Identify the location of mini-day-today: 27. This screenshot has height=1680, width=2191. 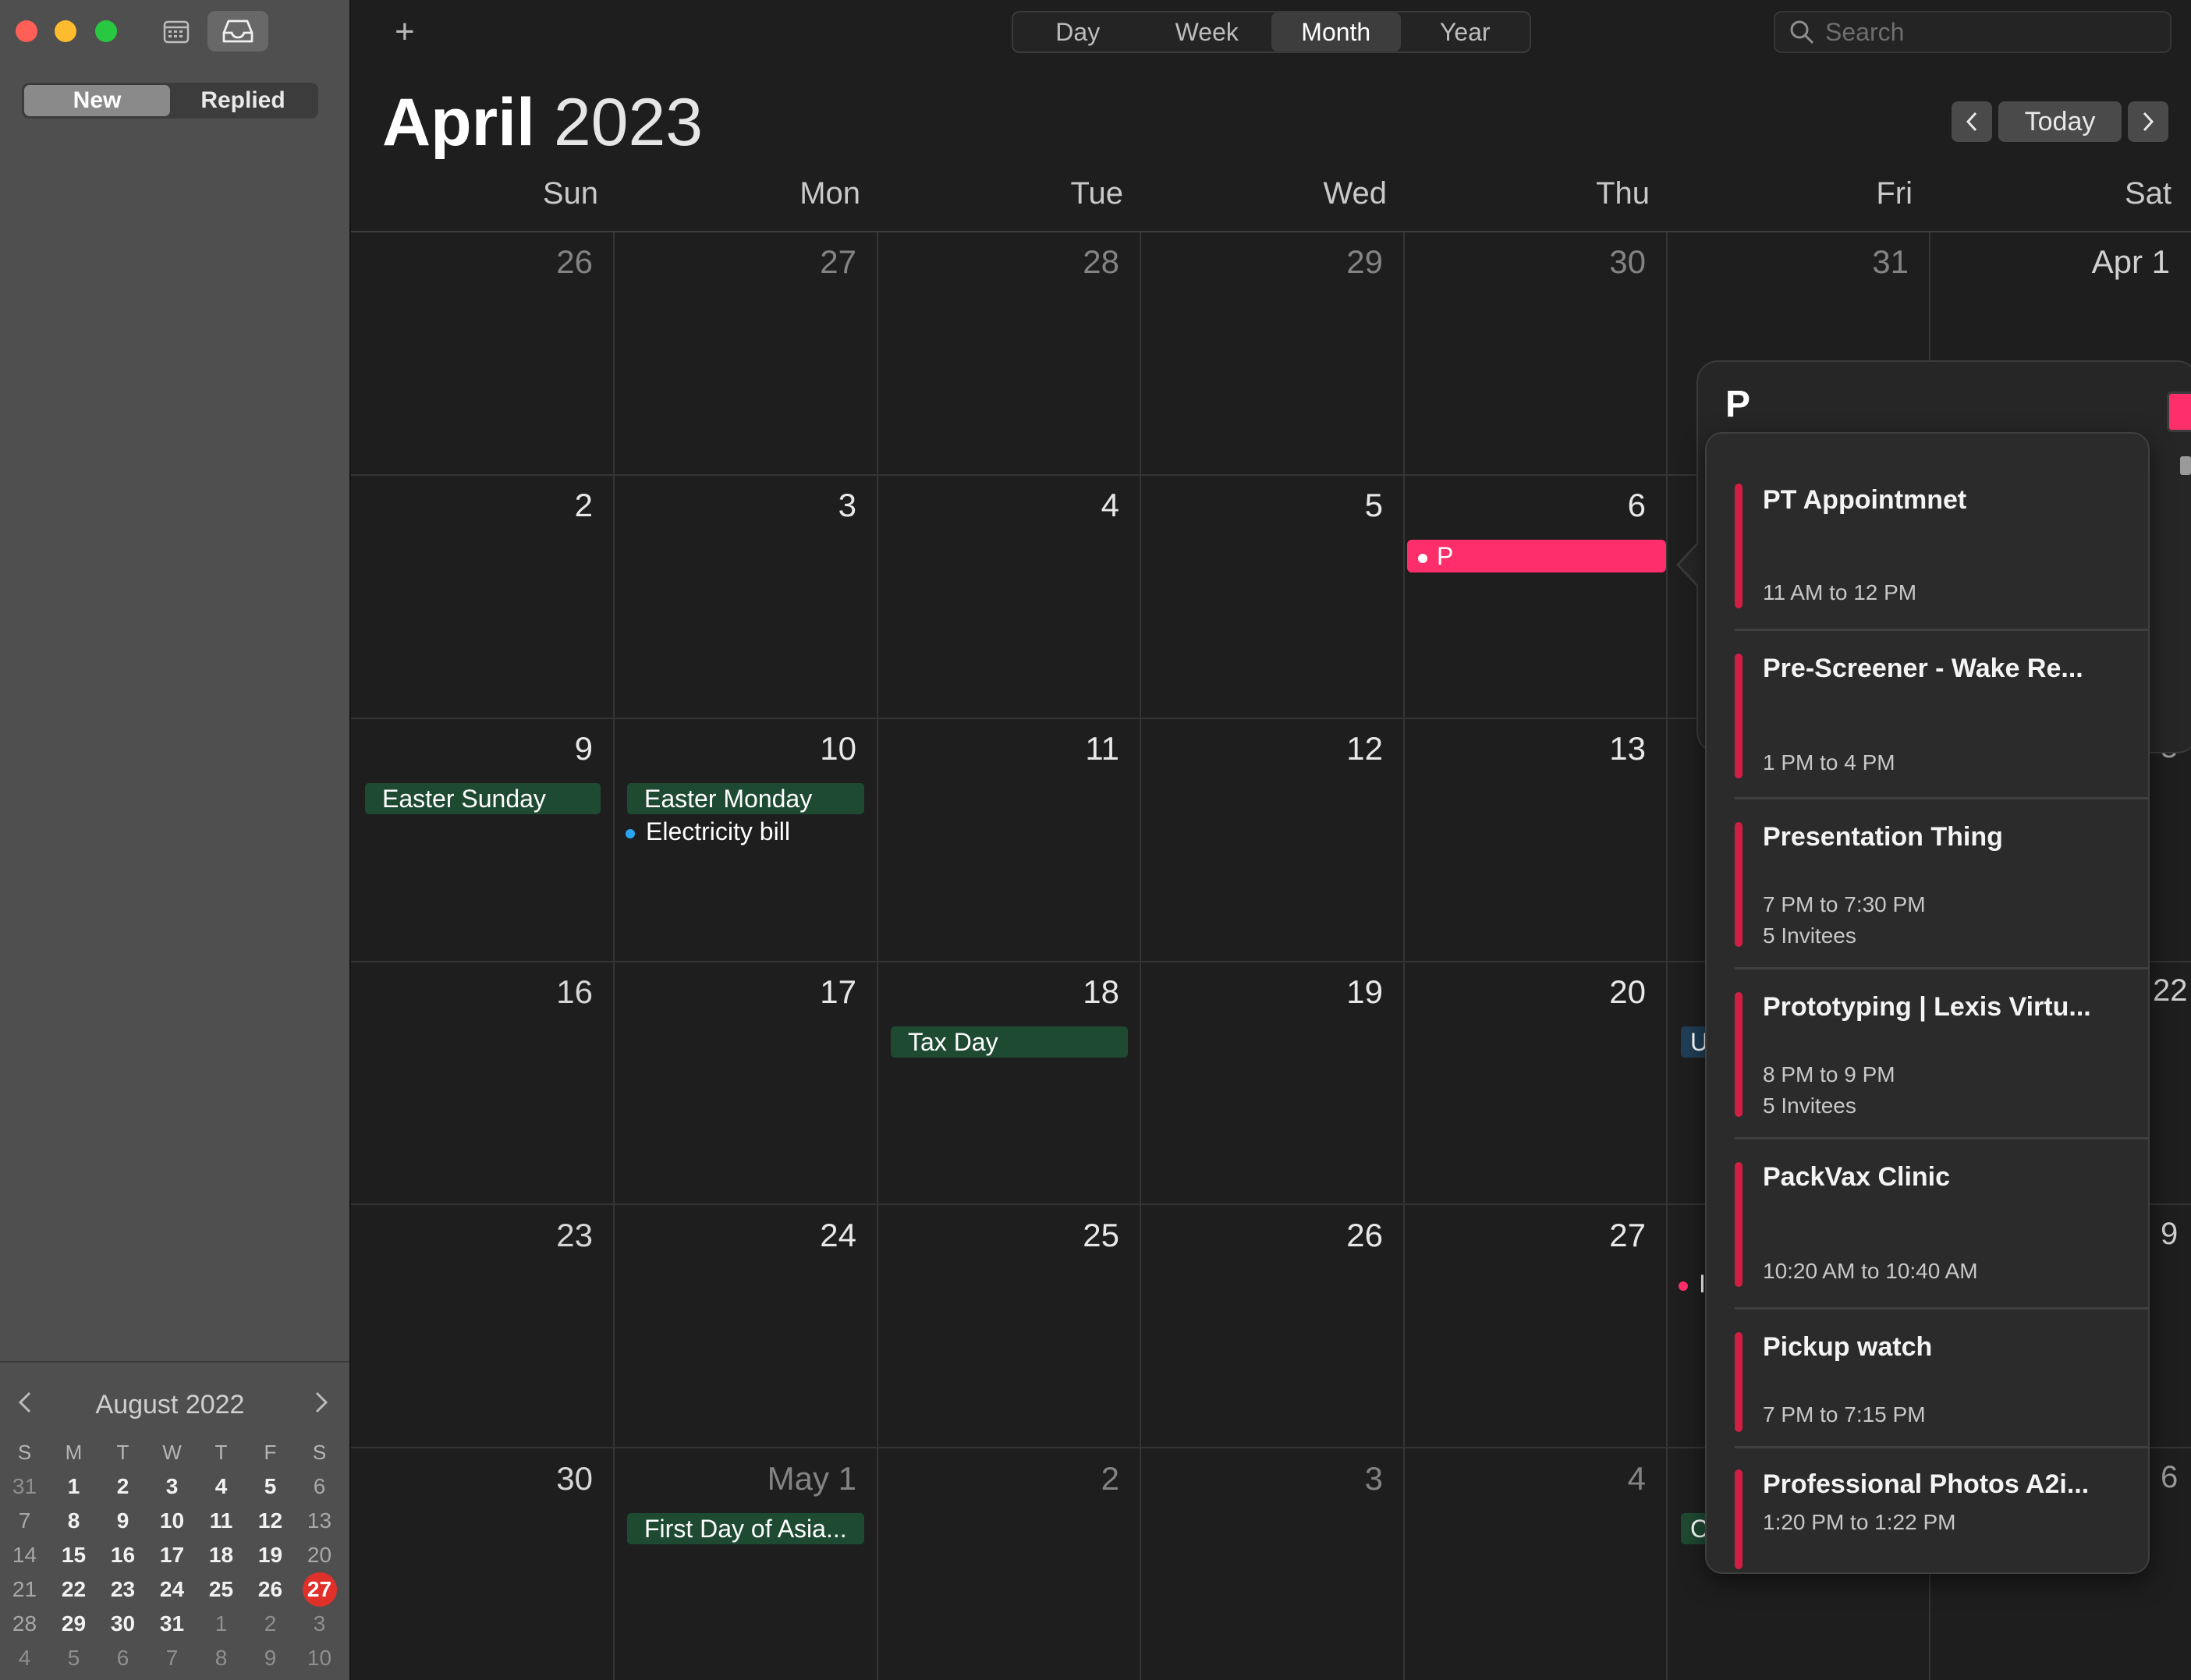
(319, 1590).